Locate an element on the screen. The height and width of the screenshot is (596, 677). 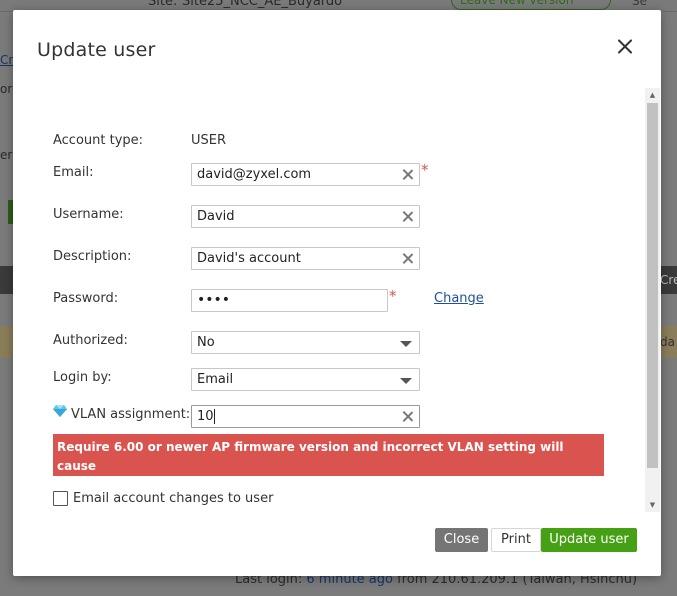
description-value: David's account is located at coordinates (249, 258).